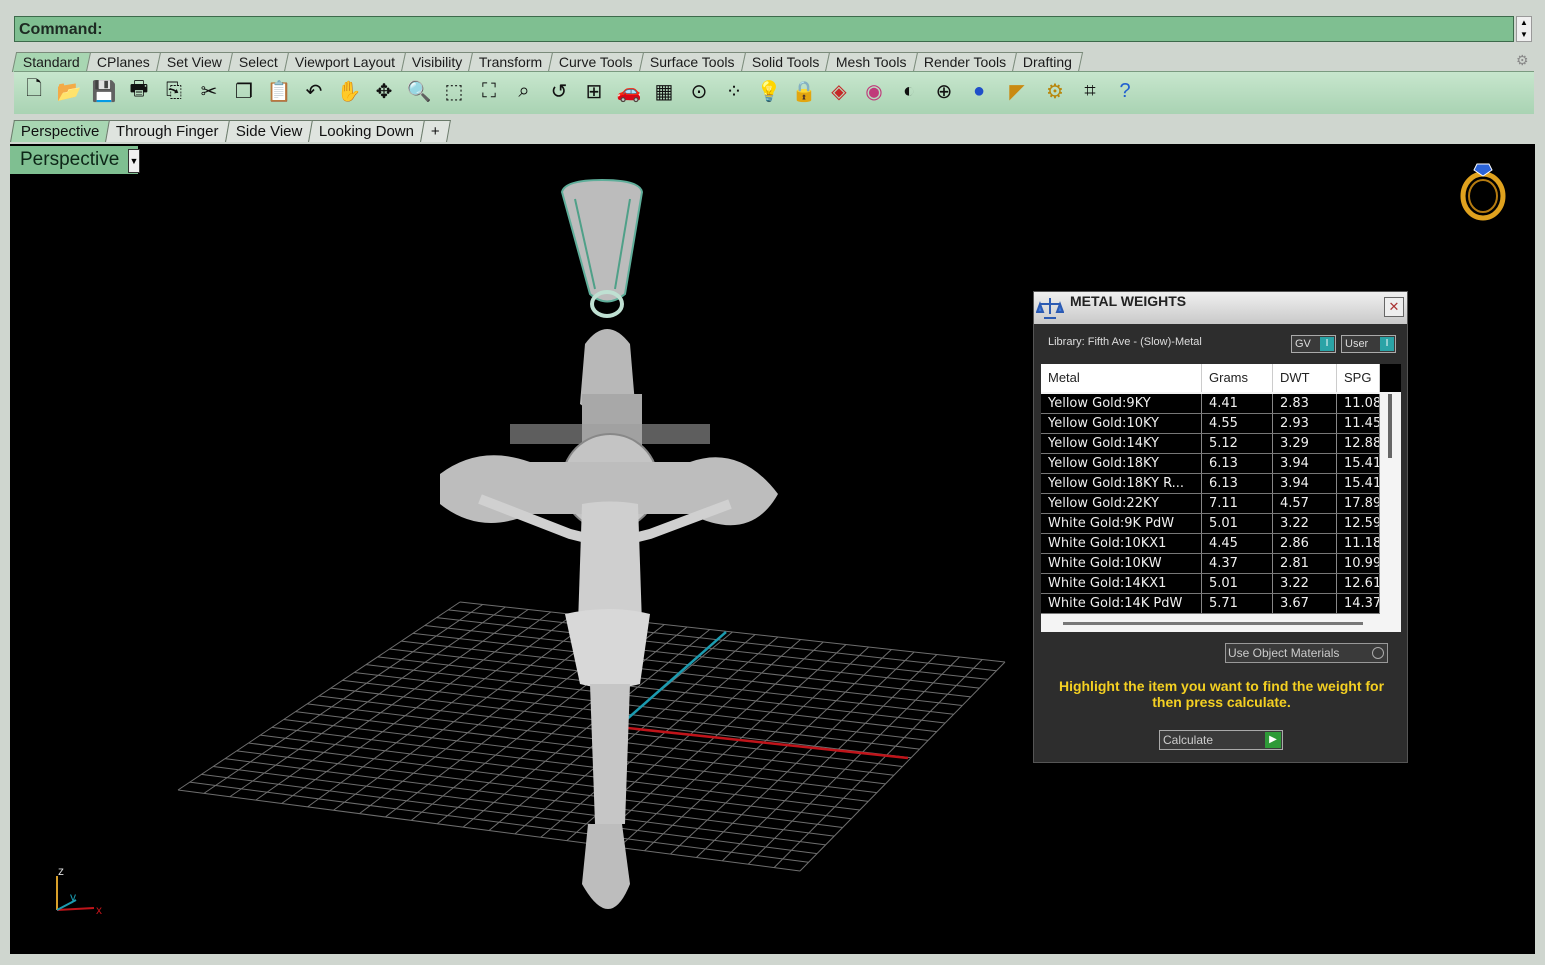 This screenshot has height=965, width=1545. What do you see at coordinates (1221, 740) in the screenshot?
I see `calculate-button: Calculate ▶` at bounding box center [1221, 740].